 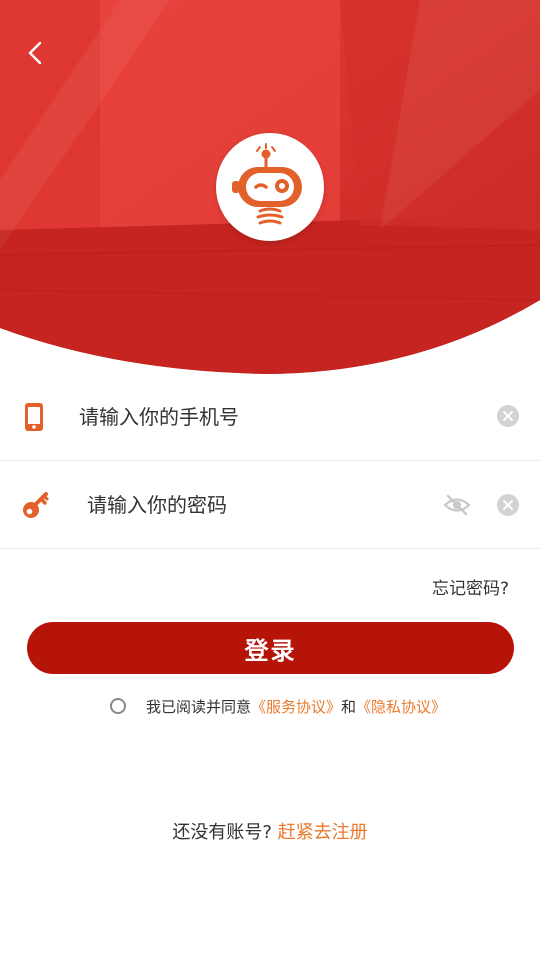 I want to click on password-clear-button, so click(x=508, y=505).